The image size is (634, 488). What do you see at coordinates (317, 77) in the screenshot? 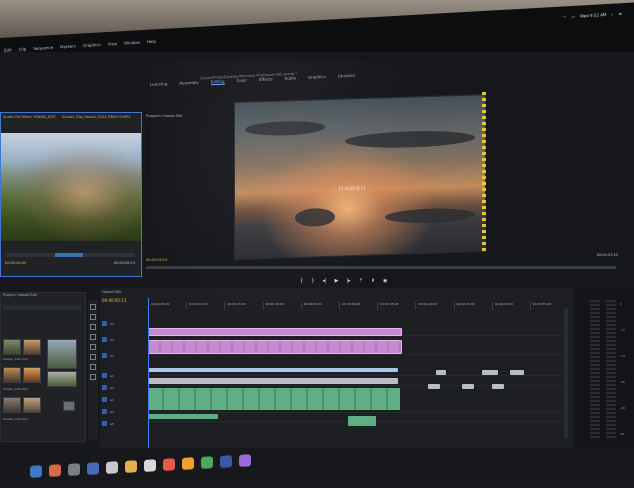
I see `workspace-graphics: Graphics` at bounding box center [317, 77].